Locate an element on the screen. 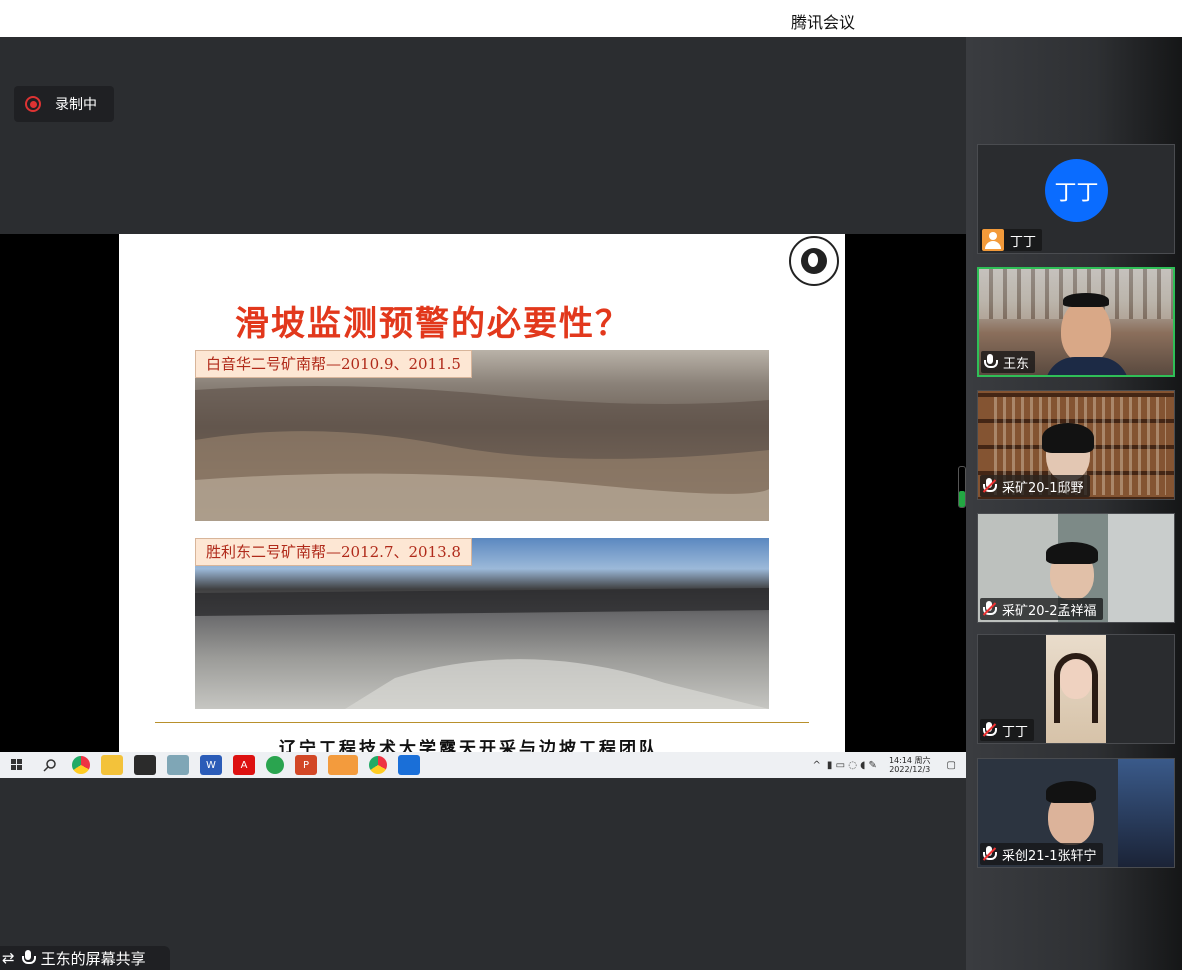 The image size is (1182, 970). participant-name-tag: 采矿20-2孟祥福 is located at coordinates (1041, 609).